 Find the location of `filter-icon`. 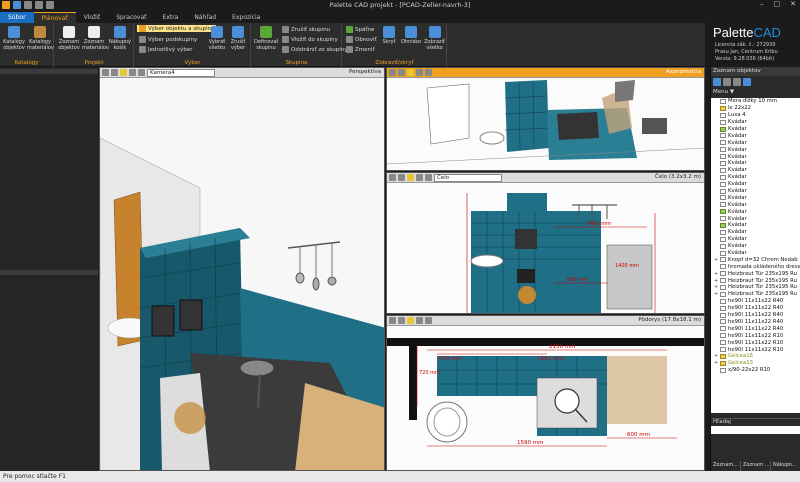

filter-icon is located at coordinates (717, 82).